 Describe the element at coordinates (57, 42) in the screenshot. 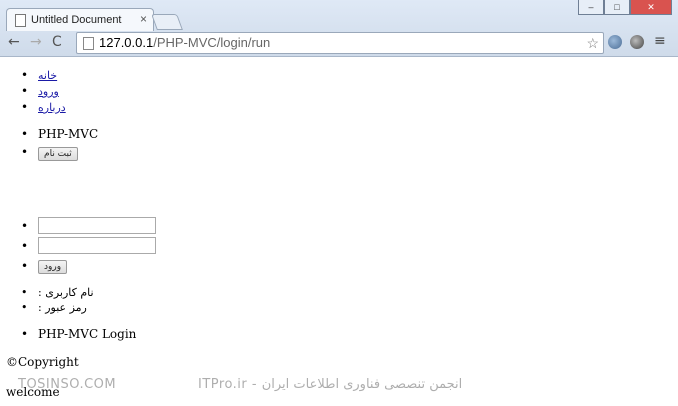

I see `reload-icon: C` at that location.